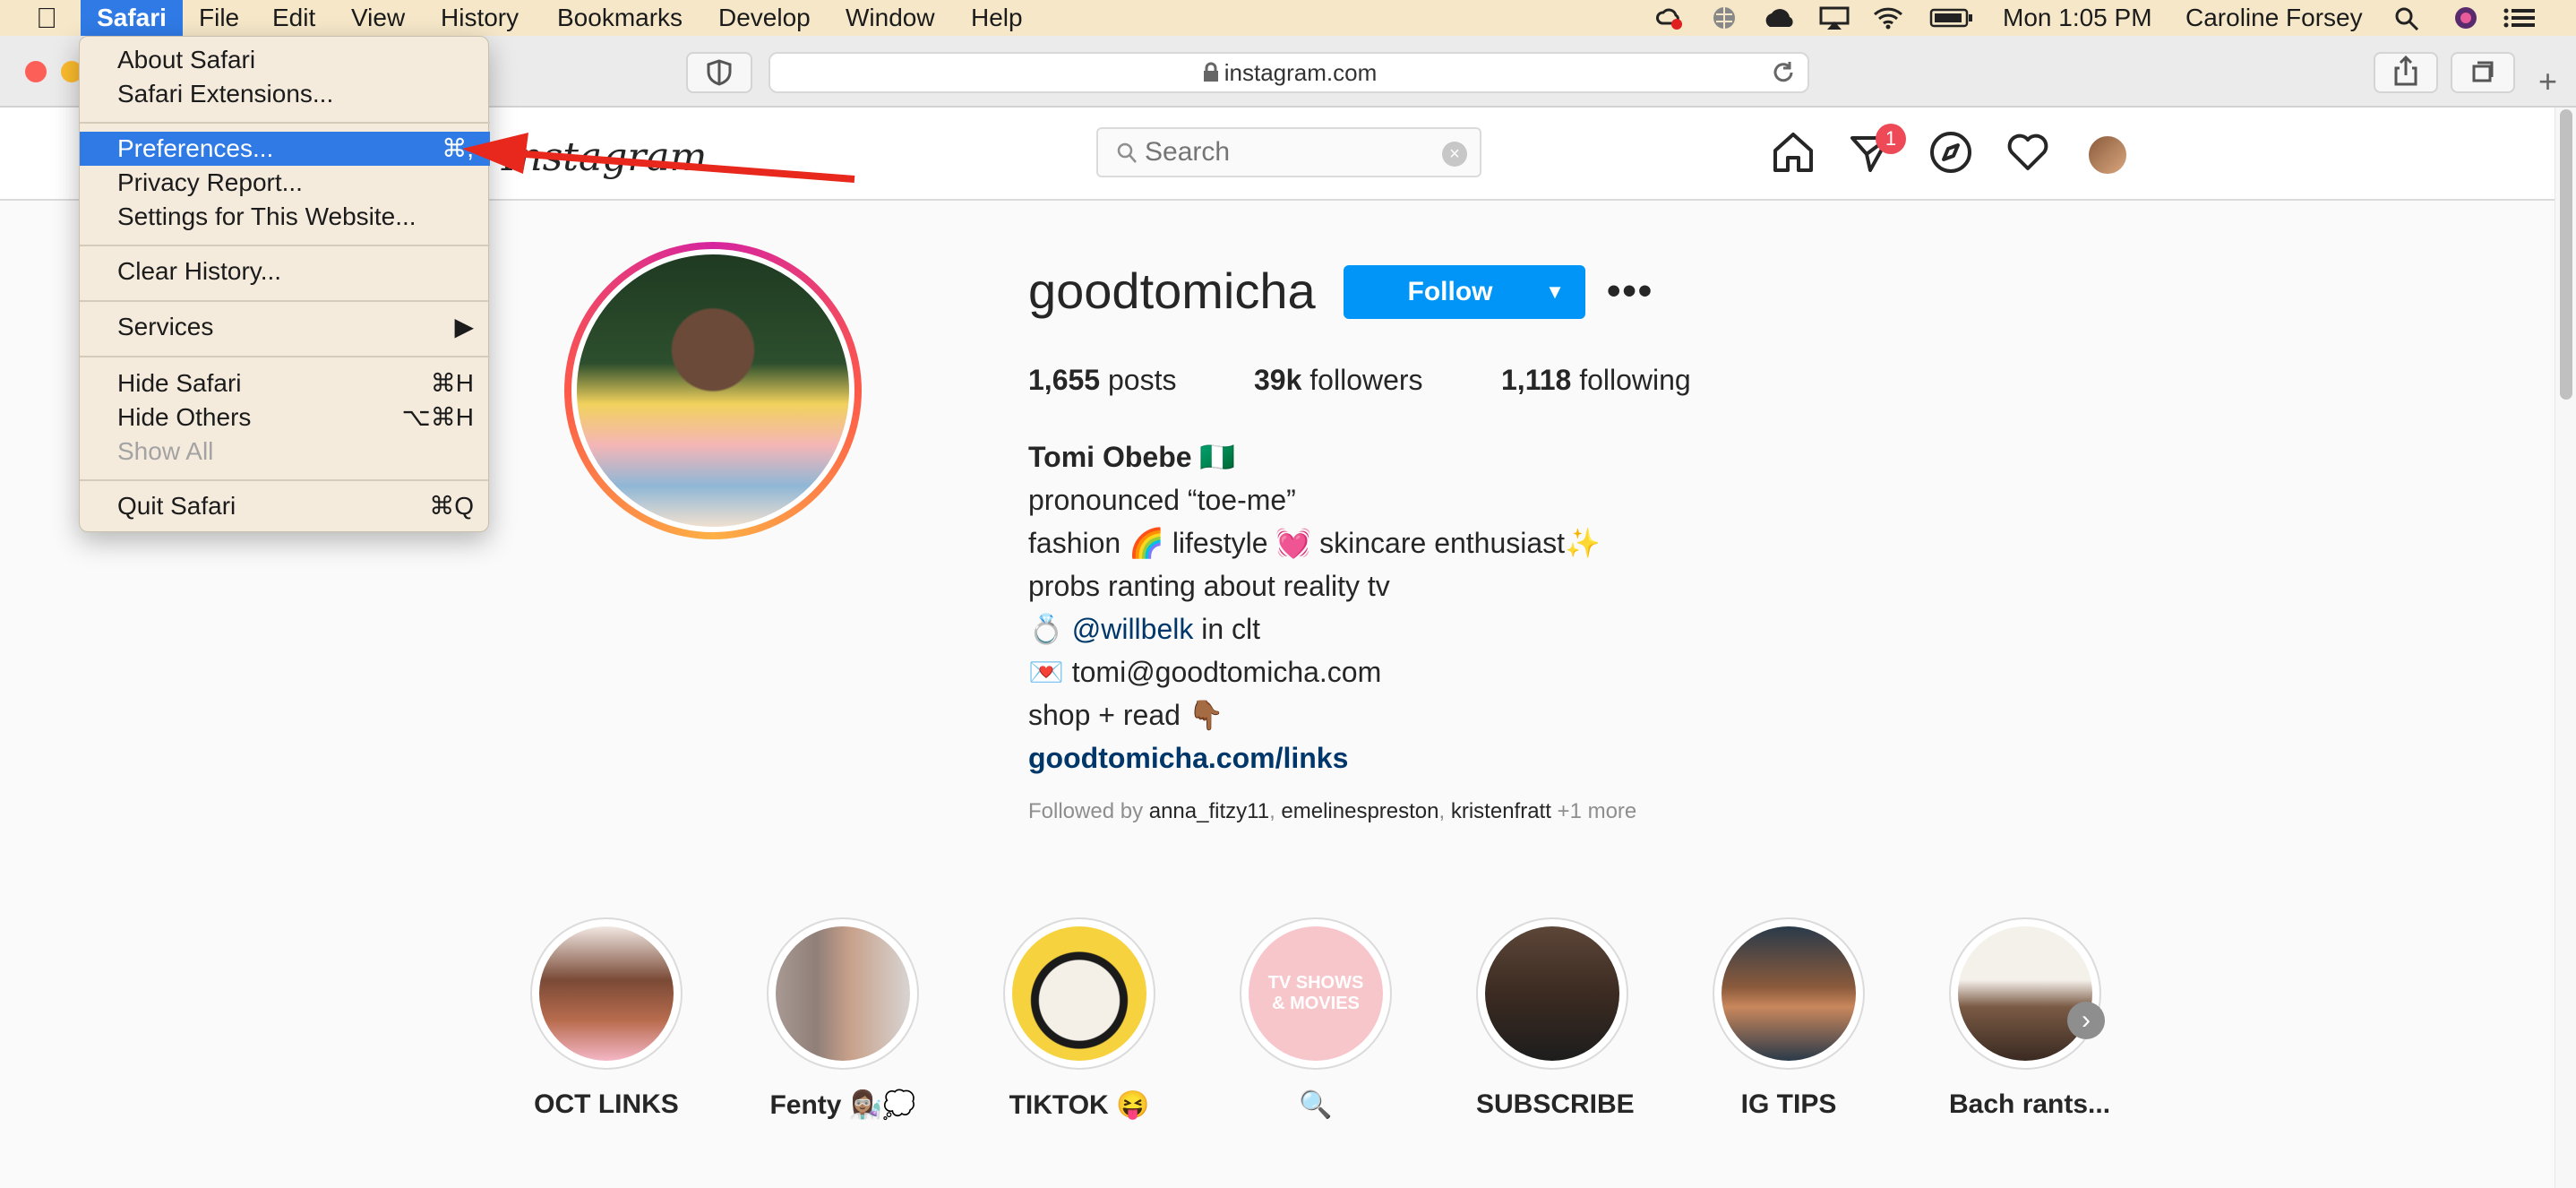  I want to click on highlights-next-arrow-icon: ›, so click(2086, 1021).